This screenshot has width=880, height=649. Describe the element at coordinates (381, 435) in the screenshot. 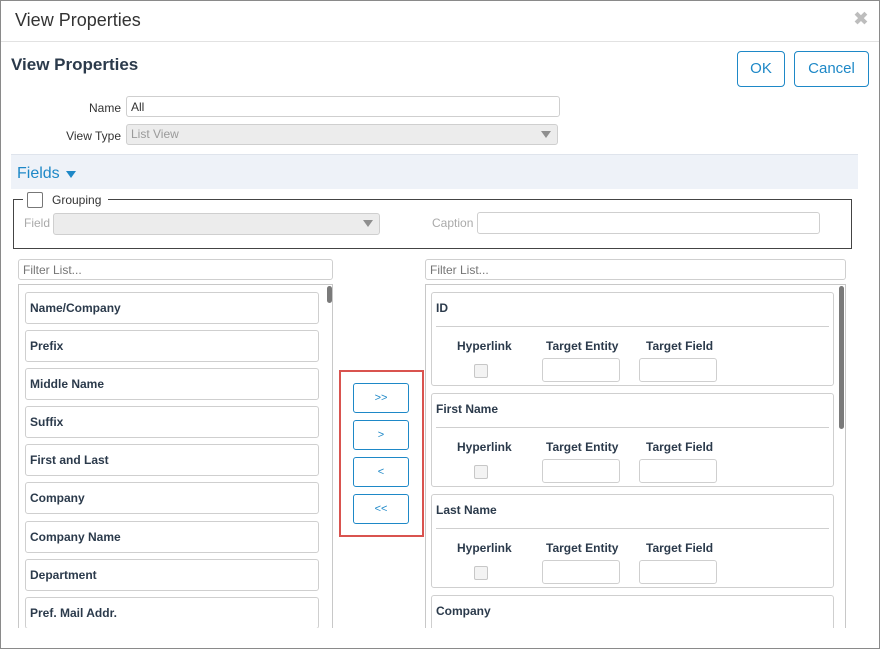

I see `add-button: >` at that location.